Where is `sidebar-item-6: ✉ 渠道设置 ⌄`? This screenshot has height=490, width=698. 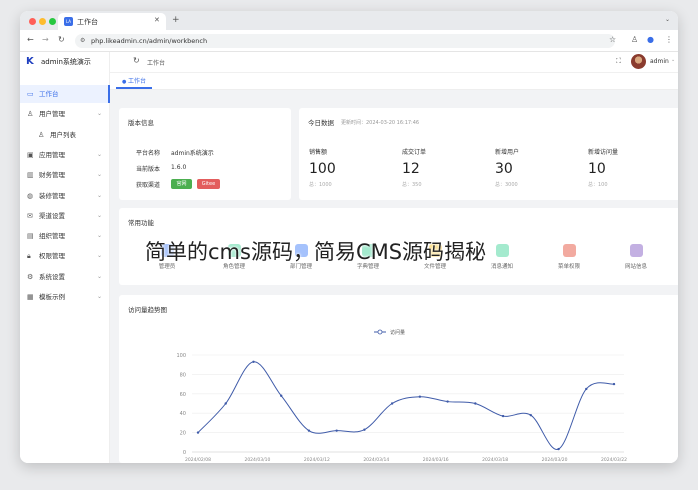 sidebar-item-6: ✉ 渠道设置 ⌄ is located at coordinates (65, 216).